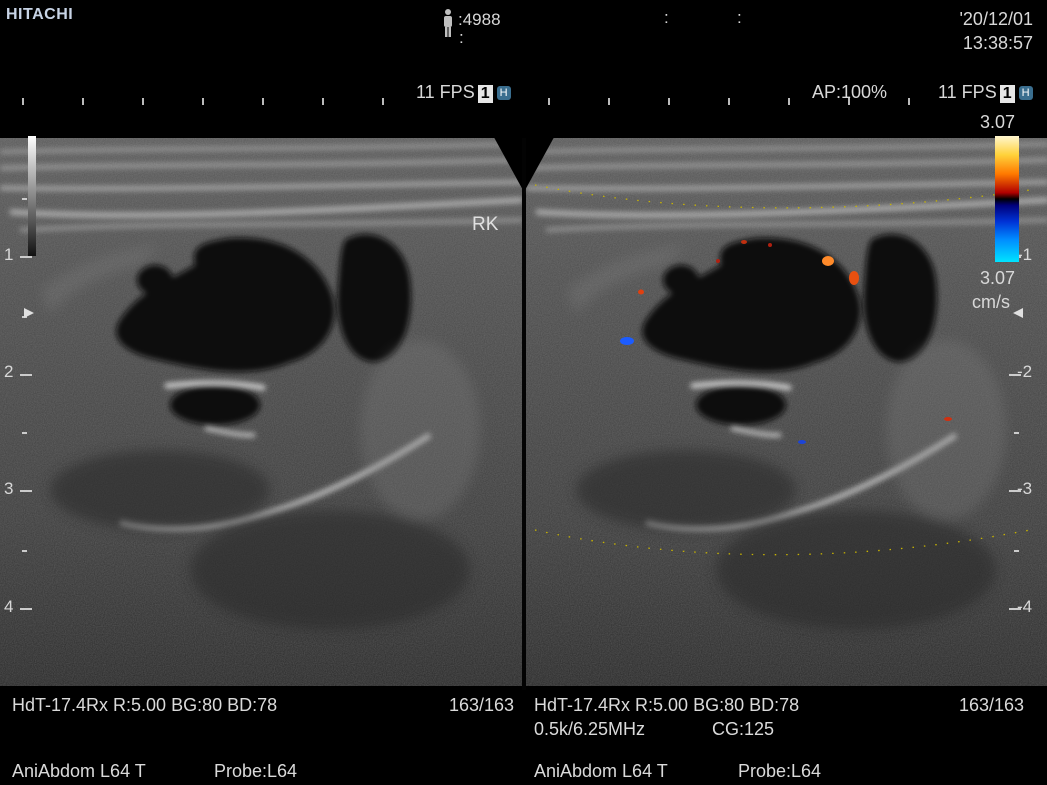  I want to click on velocity-scale-min: 3.07, so click(998, 278).